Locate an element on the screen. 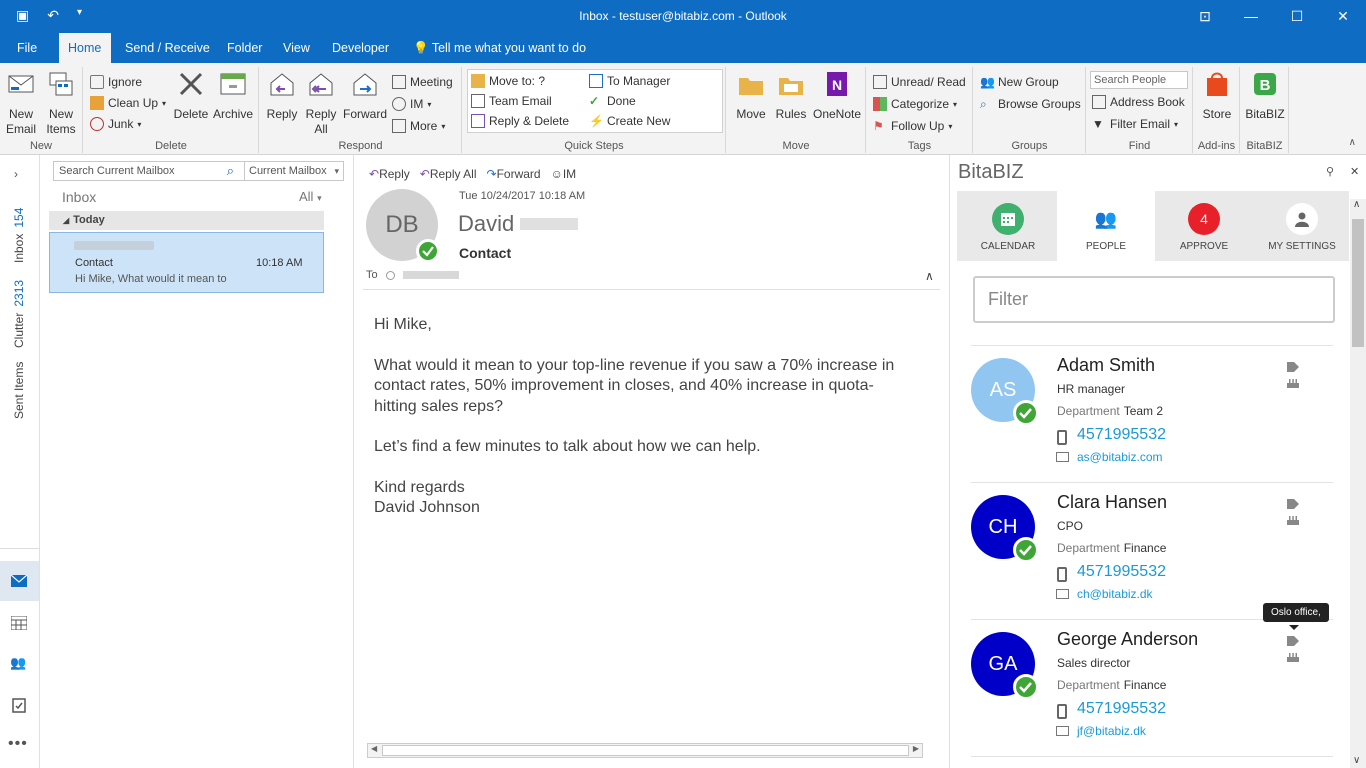  tab-view: View is located at coordinates (296, 48).